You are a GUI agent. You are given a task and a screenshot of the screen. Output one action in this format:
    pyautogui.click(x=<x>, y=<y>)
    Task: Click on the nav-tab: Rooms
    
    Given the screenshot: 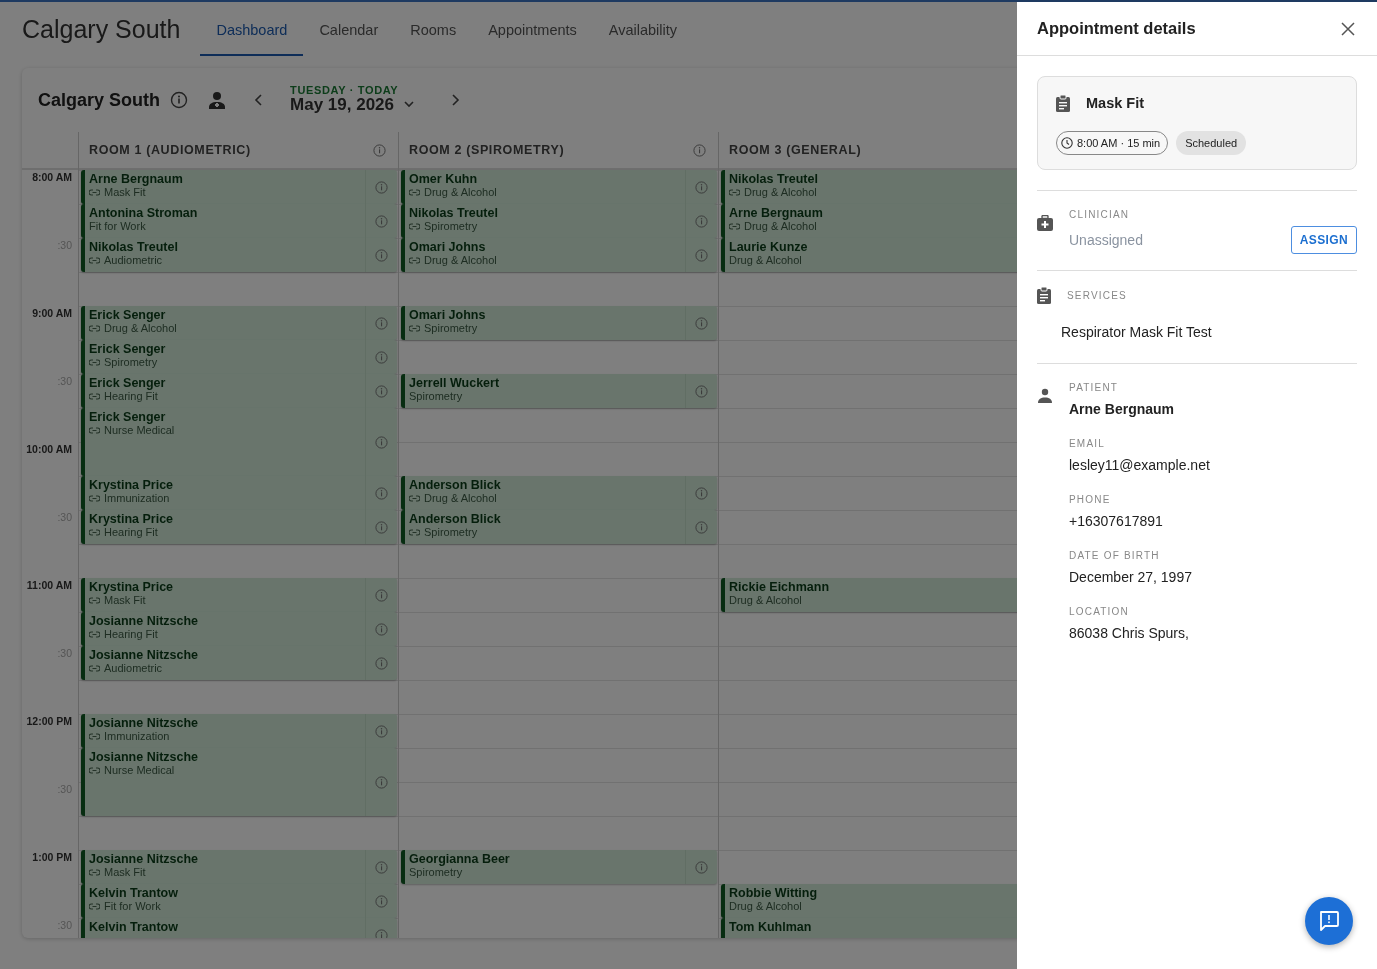 What is the action you would take?
    pyautogui.click(x=433, y=33)
    